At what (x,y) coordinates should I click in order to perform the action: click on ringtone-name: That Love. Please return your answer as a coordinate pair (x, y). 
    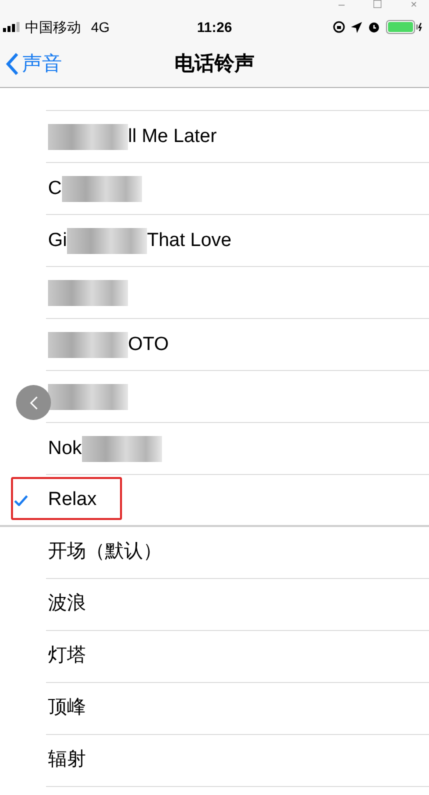
    Looking at the image, I should click on (189, 240).